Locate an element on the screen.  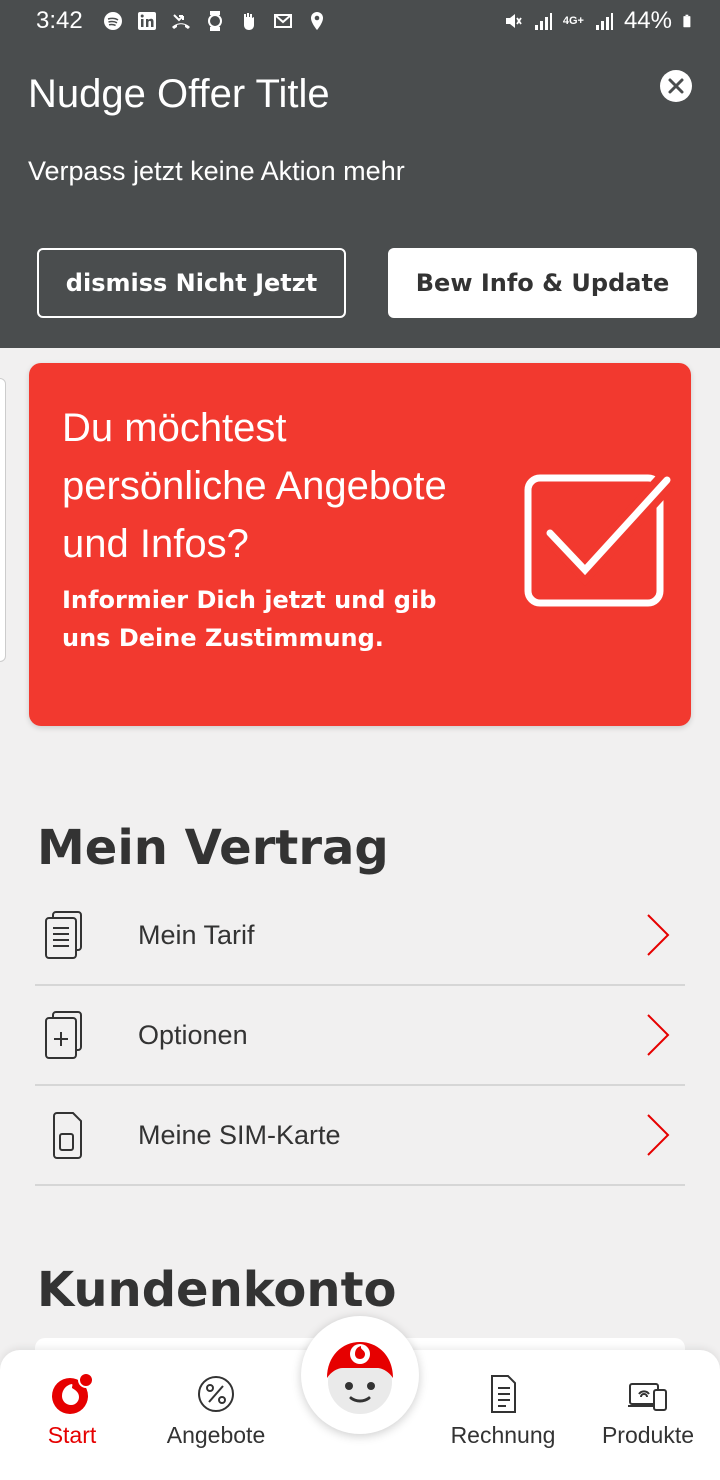
nudge-title: Nudge Offer Title is located at coordinates (179, 94).